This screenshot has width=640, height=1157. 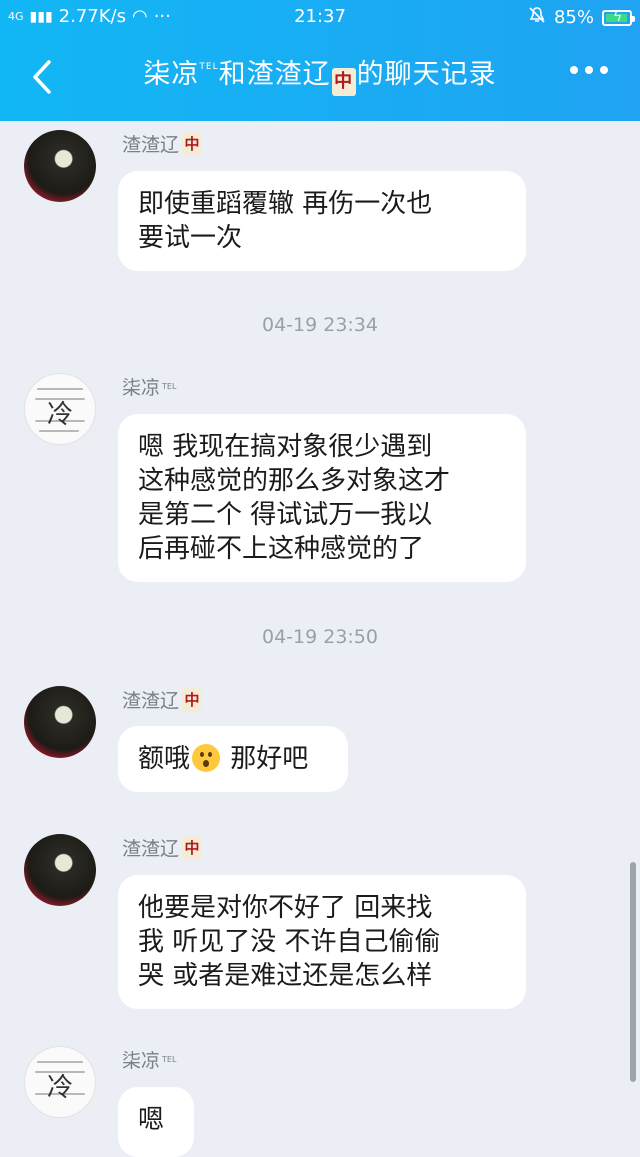 I want to click on nav-bar: 柒凉TEL和渣渣辽中的聊天记录, so click(x=320, y=77).